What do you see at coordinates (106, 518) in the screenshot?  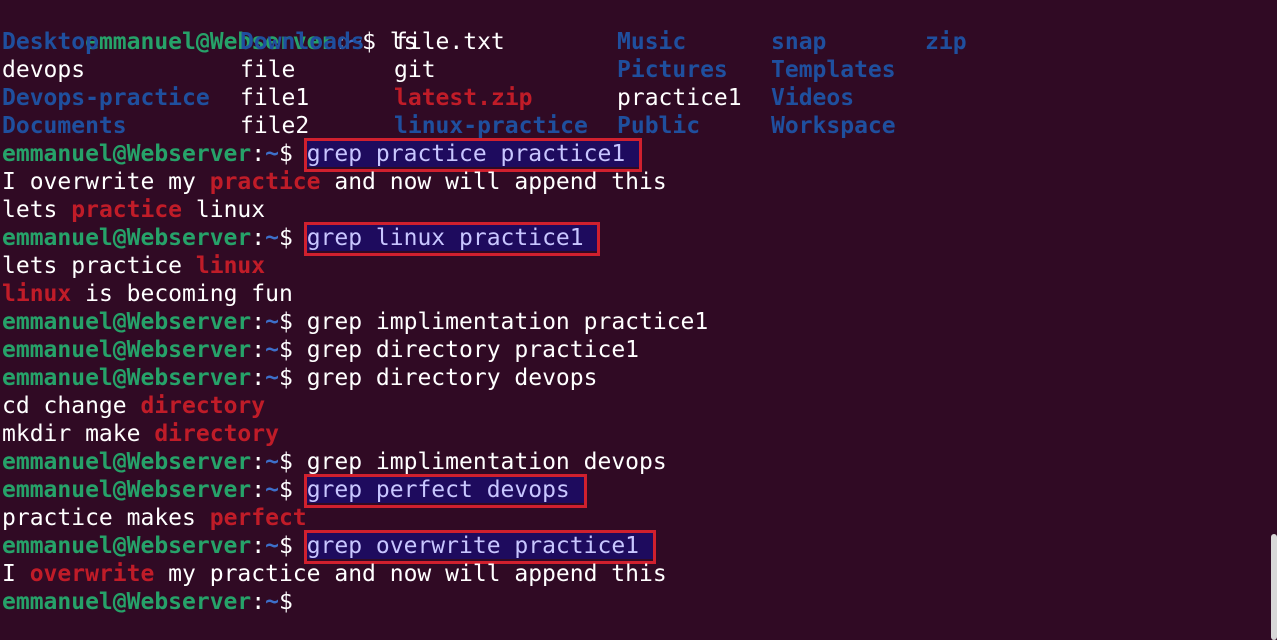 I see `output-text: practice makes` at bounding box center [106, 518].